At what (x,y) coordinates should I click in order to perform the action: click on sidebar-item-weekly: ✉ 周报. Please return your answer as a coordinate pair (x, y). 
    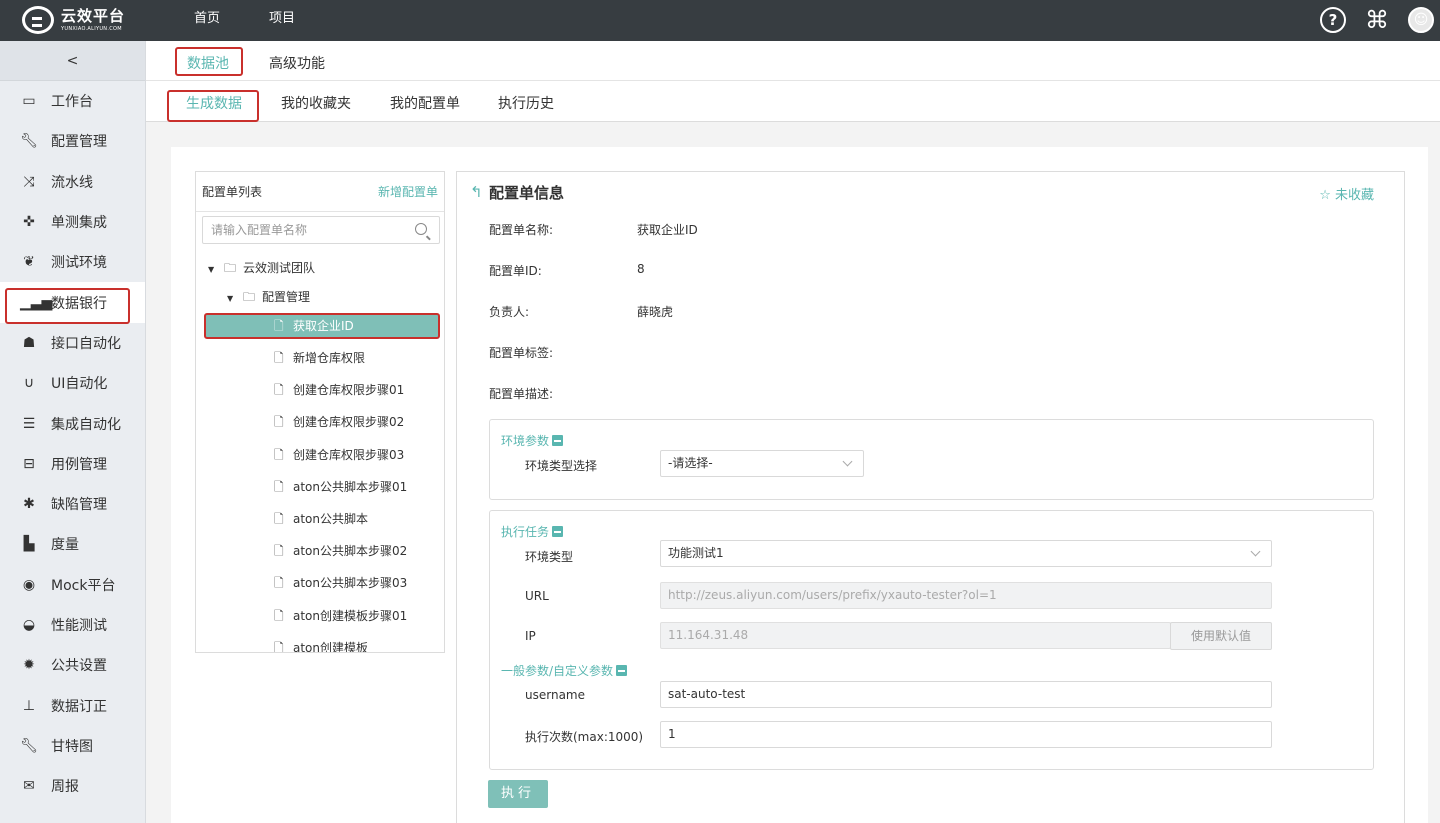
    Looking at the image, I should click on (72, 786).